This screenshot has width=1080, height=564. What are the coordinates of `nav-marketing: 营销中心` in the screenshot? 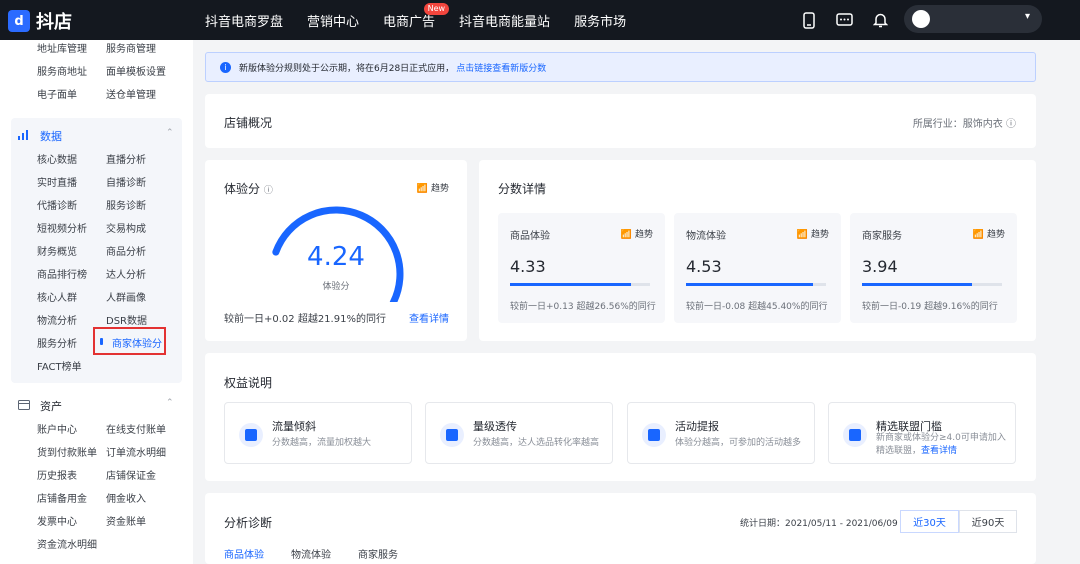 It's located at (333, 20).